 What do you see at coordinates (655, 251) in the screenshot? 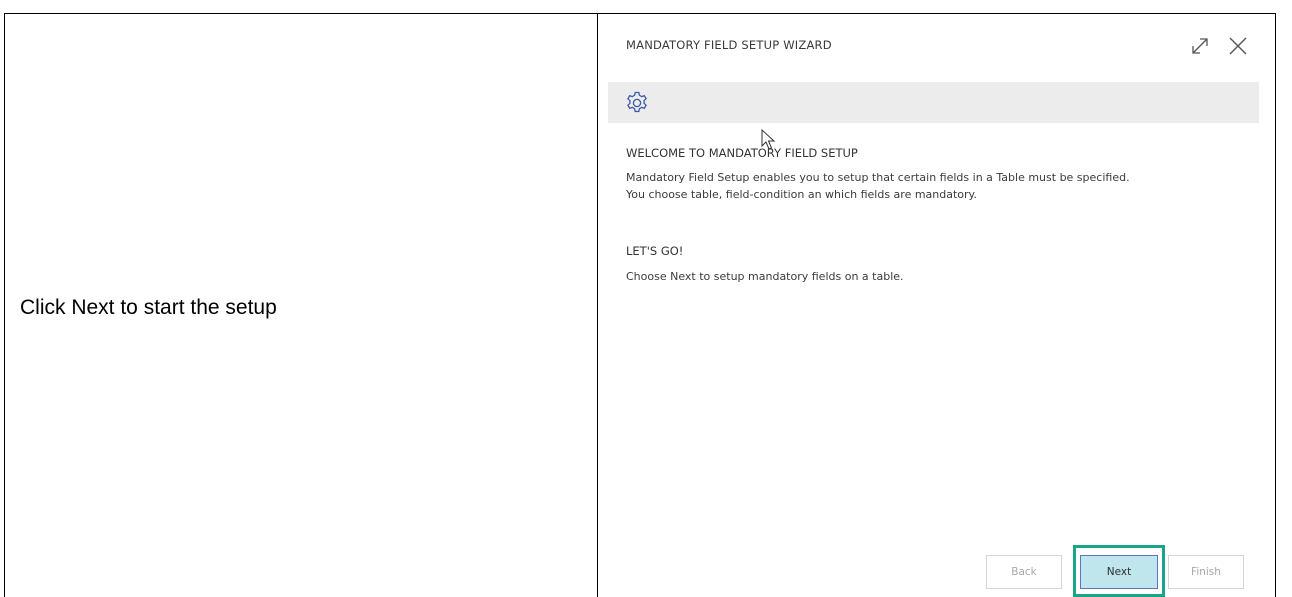
I see `lets-go-heading: LET'S GO!` at bounding box center [655, 251].